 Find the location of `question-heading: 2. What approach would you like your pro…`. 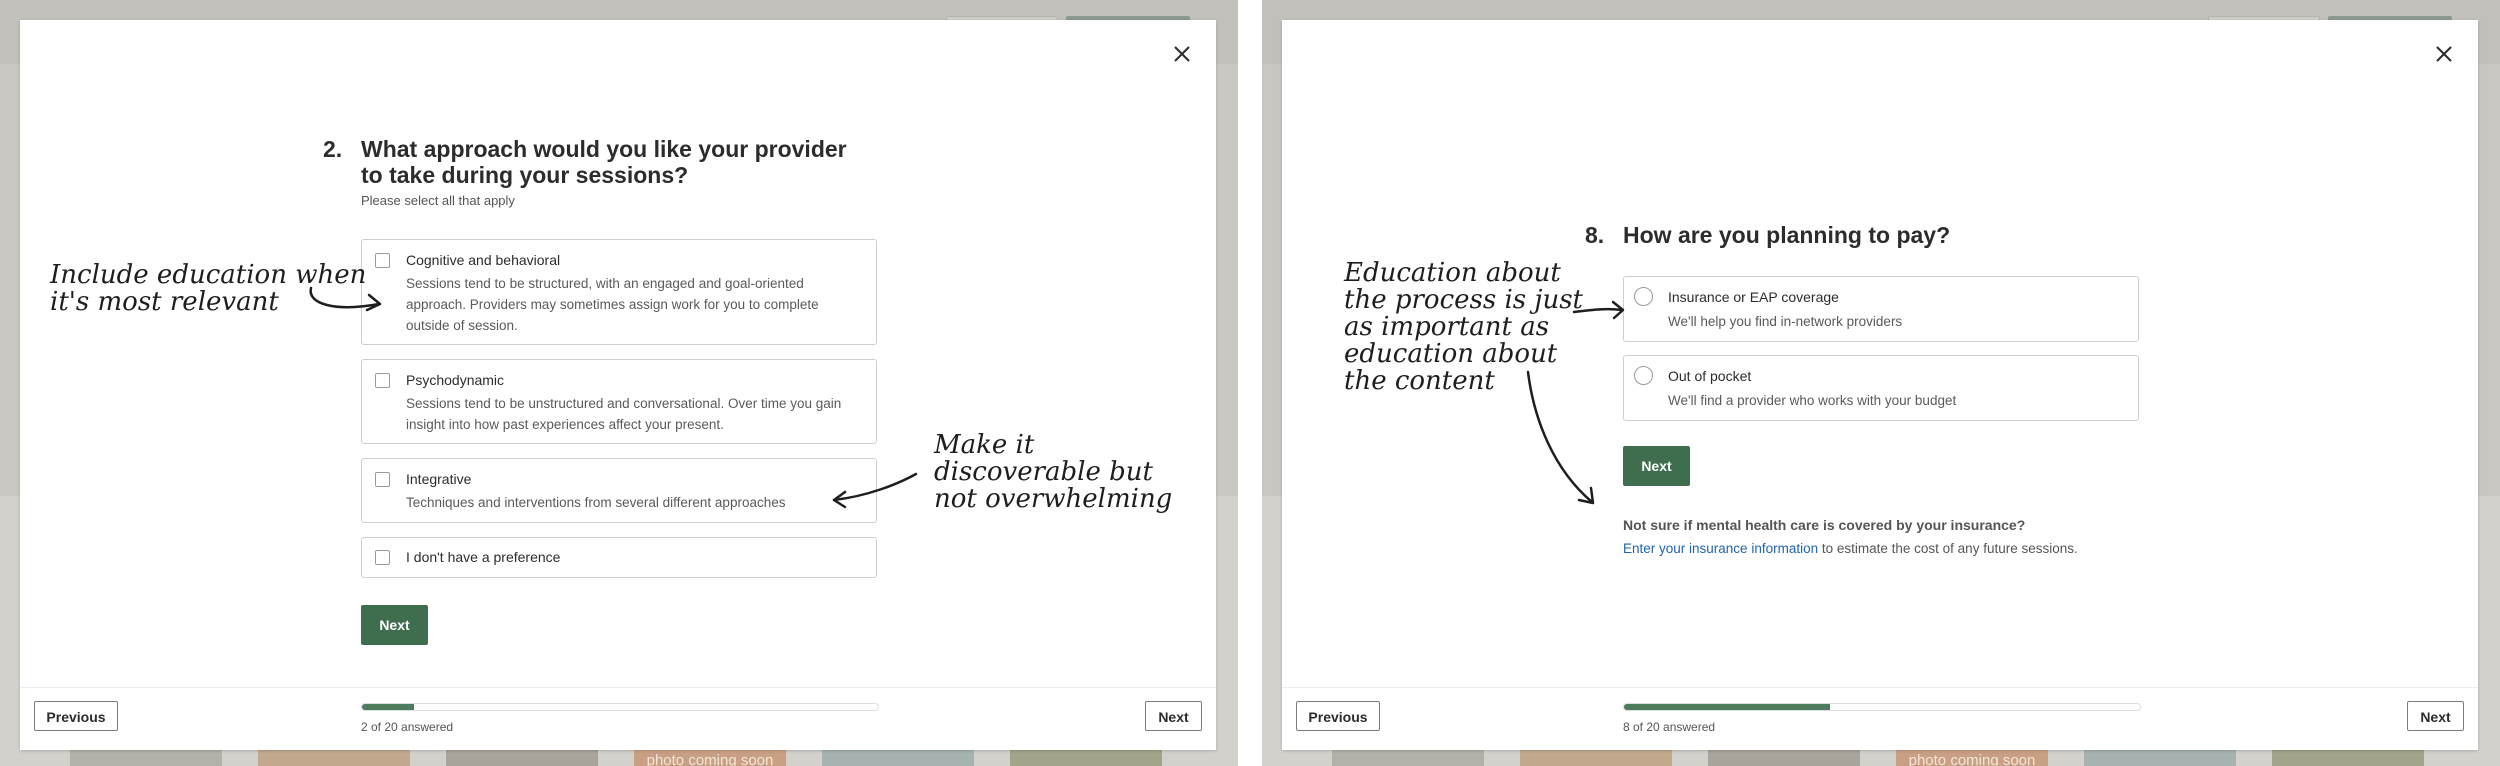

question-heading: 2. What approach would you like your pro… is located at coordinates (588, 162).